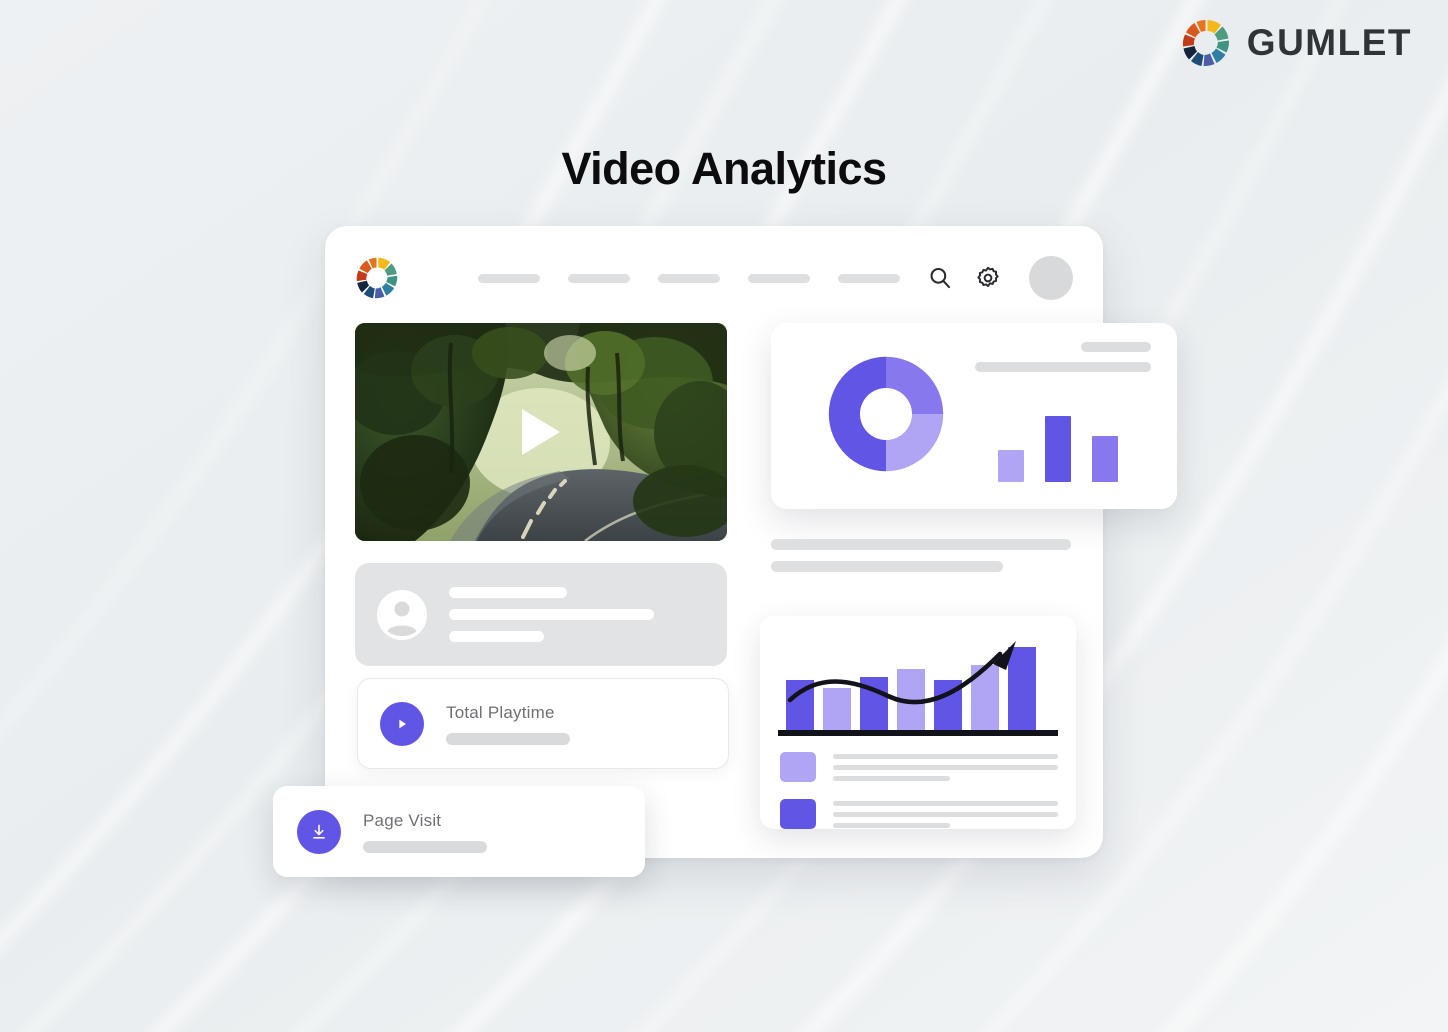  What do you see at coordinates (798, 814) in the screenshot?
I see `legend-swatch-dark` at bounding box center [798, 814].